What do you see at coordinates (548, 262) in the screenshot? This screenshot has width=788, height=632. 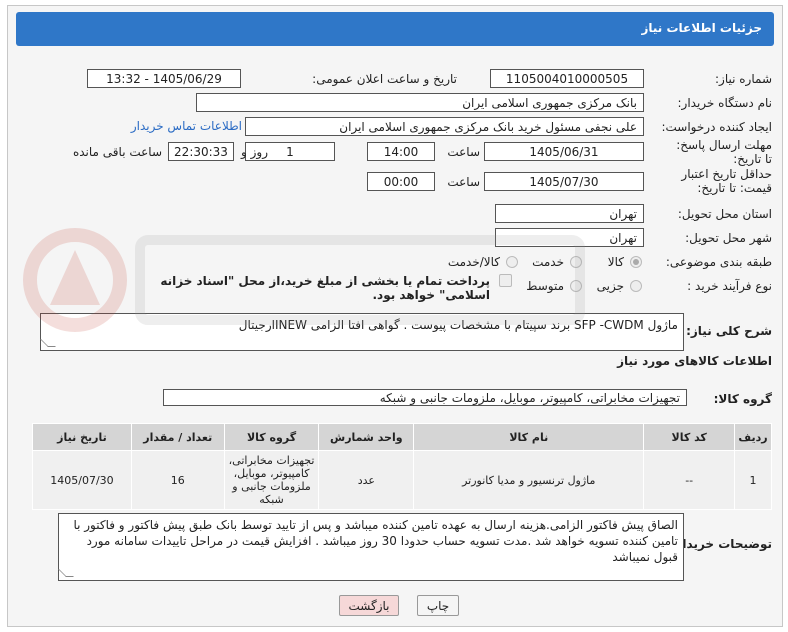 I see `category-service-label: خدمت` at bounding box center [548, 262].